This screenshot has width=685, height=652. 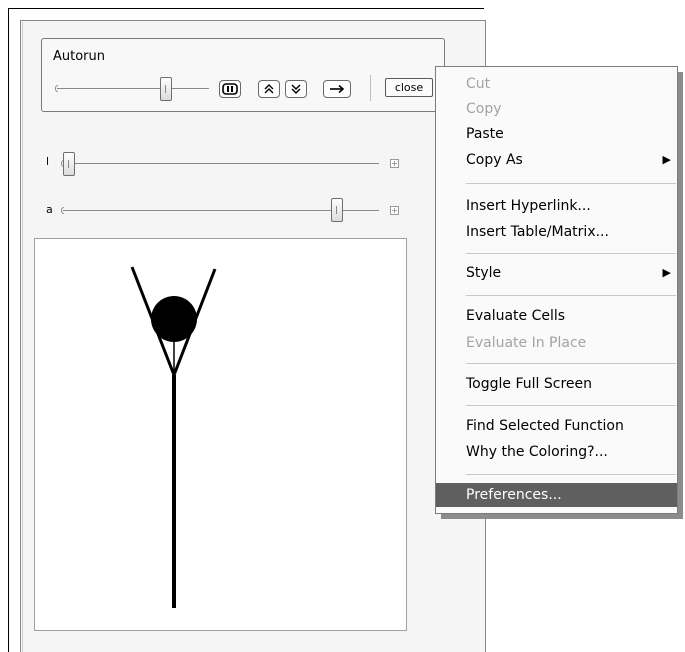 What do you see at coordinates (556, 273) in the screenshot?
I see `menu-item-style: Style ▶` at bounding box center [556, 273].